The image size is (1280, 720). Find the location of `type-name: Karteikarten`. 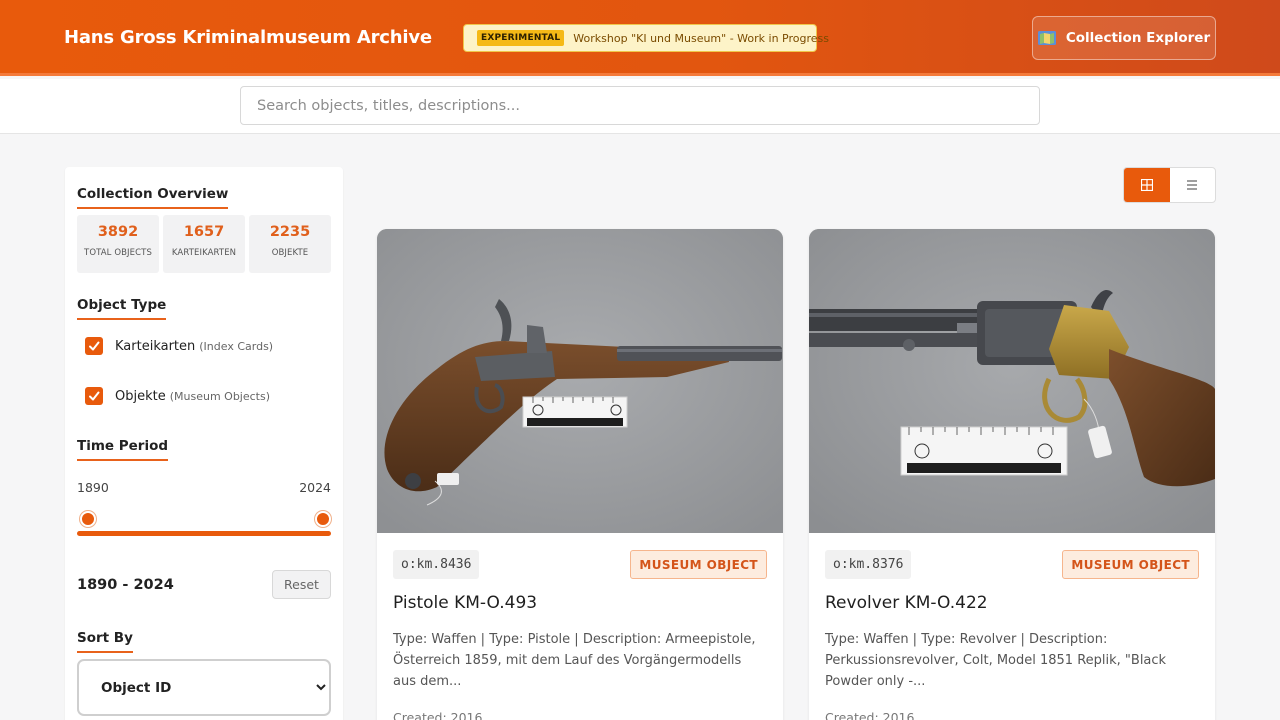

type-name: Karteikarten is located at coordinates (155, 346).